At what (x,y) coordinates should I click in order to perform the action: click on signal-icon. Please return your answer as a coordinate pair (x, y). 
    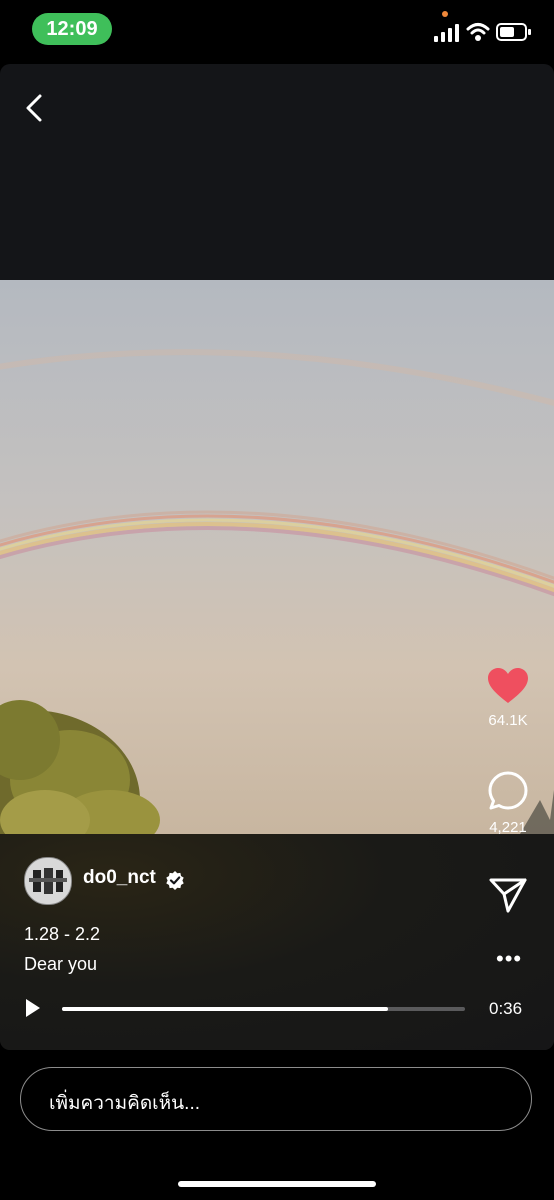
    Looking at the image, I should click on (446, 33).